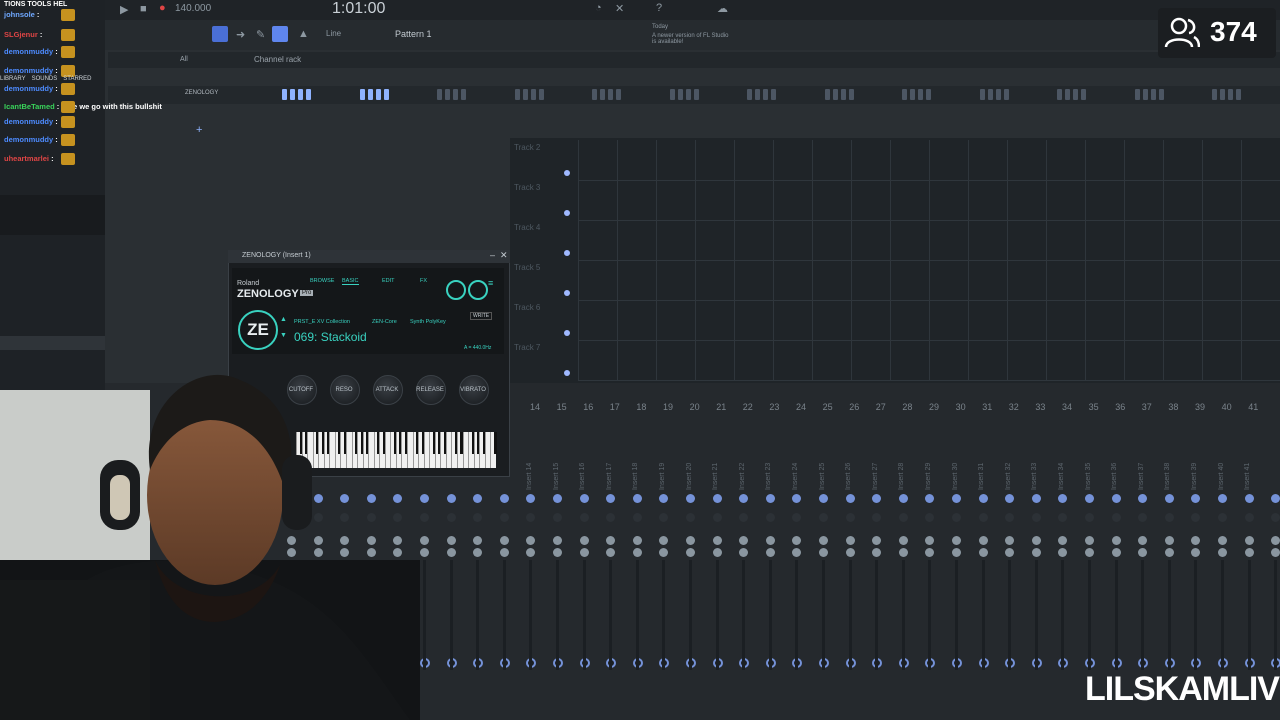 This screenshot has width=1280, height=720. What do you see at coordinates (13, 79) in the screenshot?
I see `tab-library: LIBRARY` at bounding box center [13, 79].